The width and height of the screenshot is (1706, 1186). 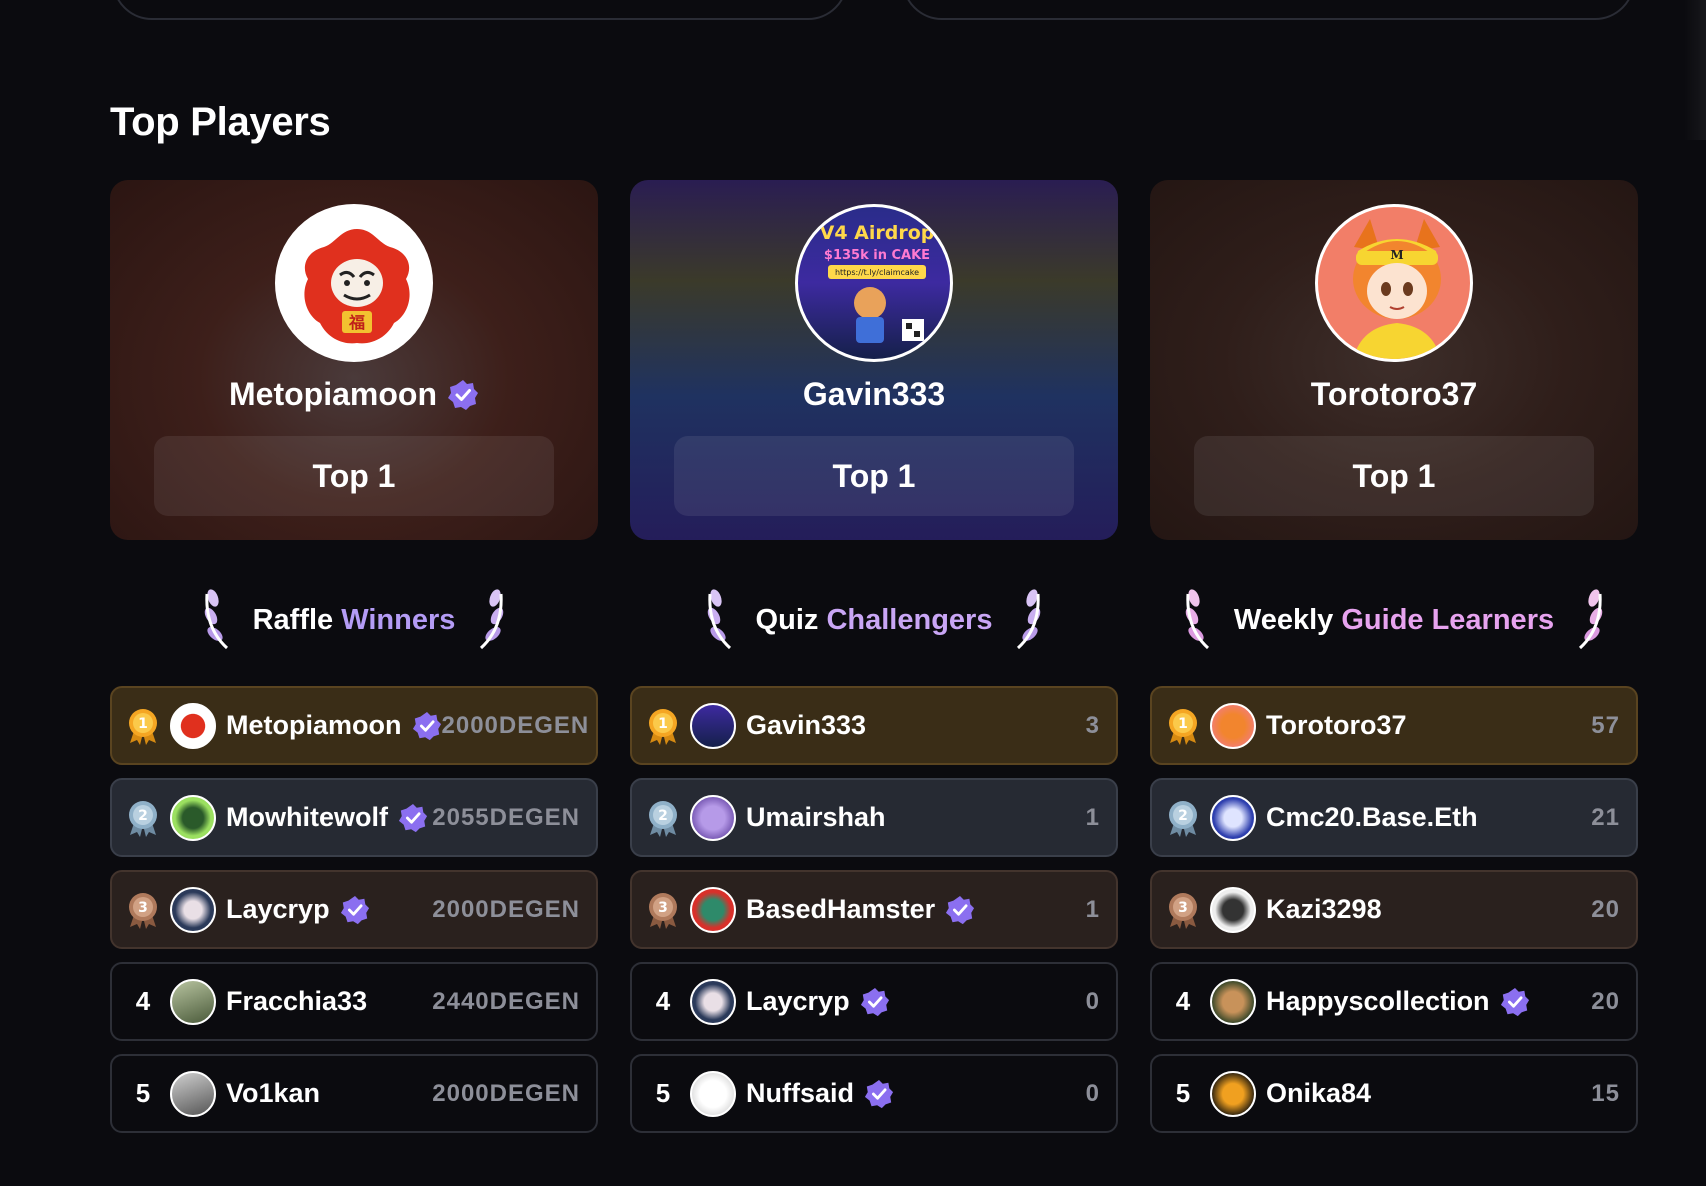 I want to click on avatar-text-title: V4 Airdrop, so click(x=877, y=233).